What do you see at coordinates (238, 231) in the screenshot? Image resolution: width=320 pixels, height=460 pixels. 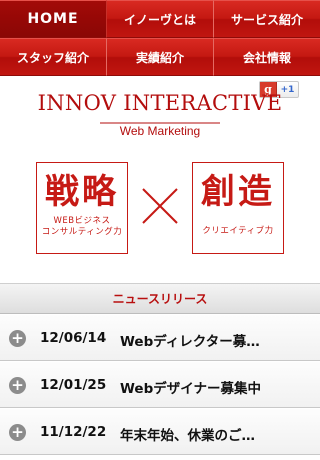 I see `creation-caption: クリエイティブ力` at bounding box center [238, 231].